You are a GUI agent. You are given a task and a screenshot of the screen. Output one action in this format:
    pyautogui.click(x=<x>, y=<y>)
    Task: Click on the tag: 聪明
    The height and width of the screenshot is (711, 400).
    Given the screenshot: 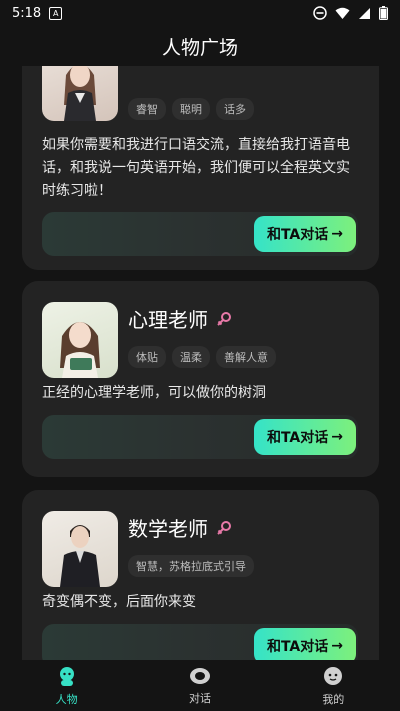 What is the action you would take?
    pyautogui.click(x=191, y=109)
    